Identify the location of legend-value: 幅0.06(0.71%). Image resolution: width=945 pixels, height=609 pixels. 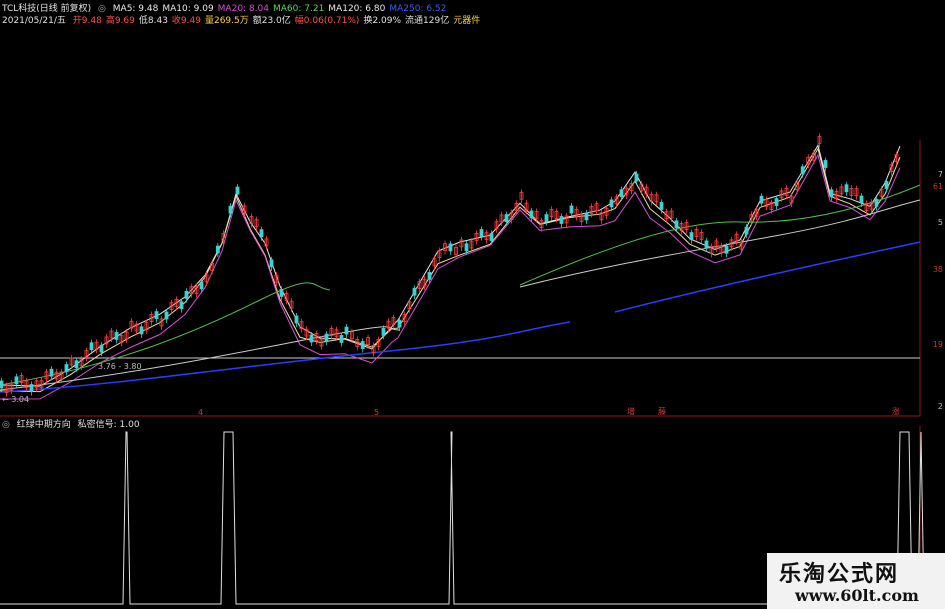
(327, 21).